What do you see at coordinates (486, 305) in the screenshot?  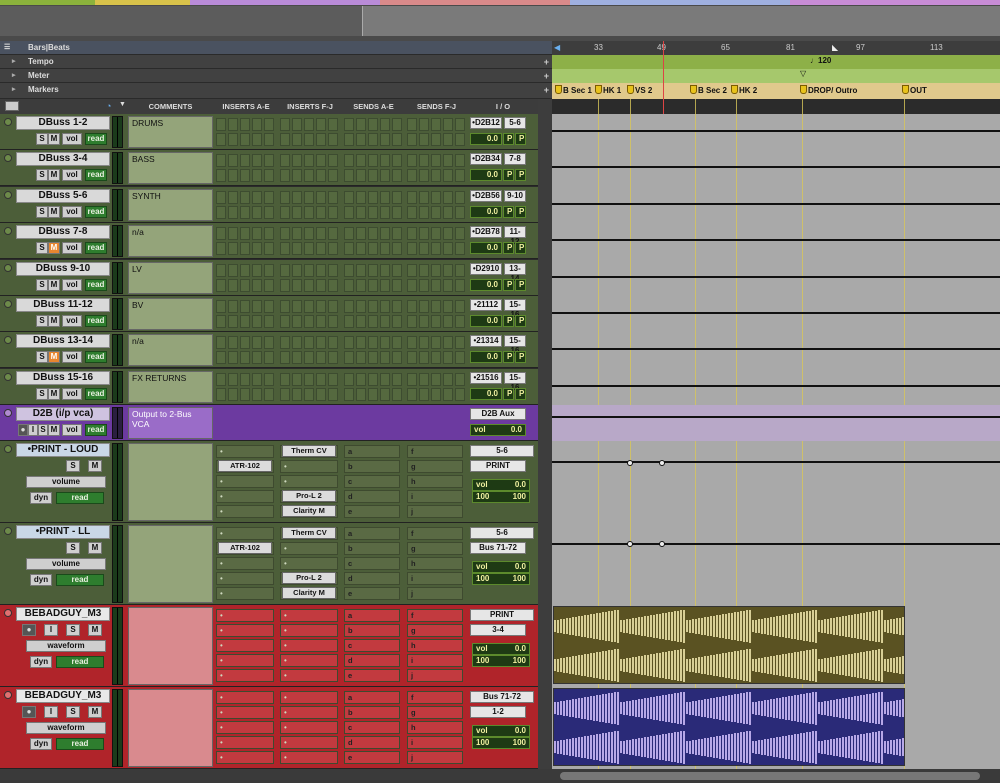 I see `output-selector: •21112` at bounding box center [486, 305].